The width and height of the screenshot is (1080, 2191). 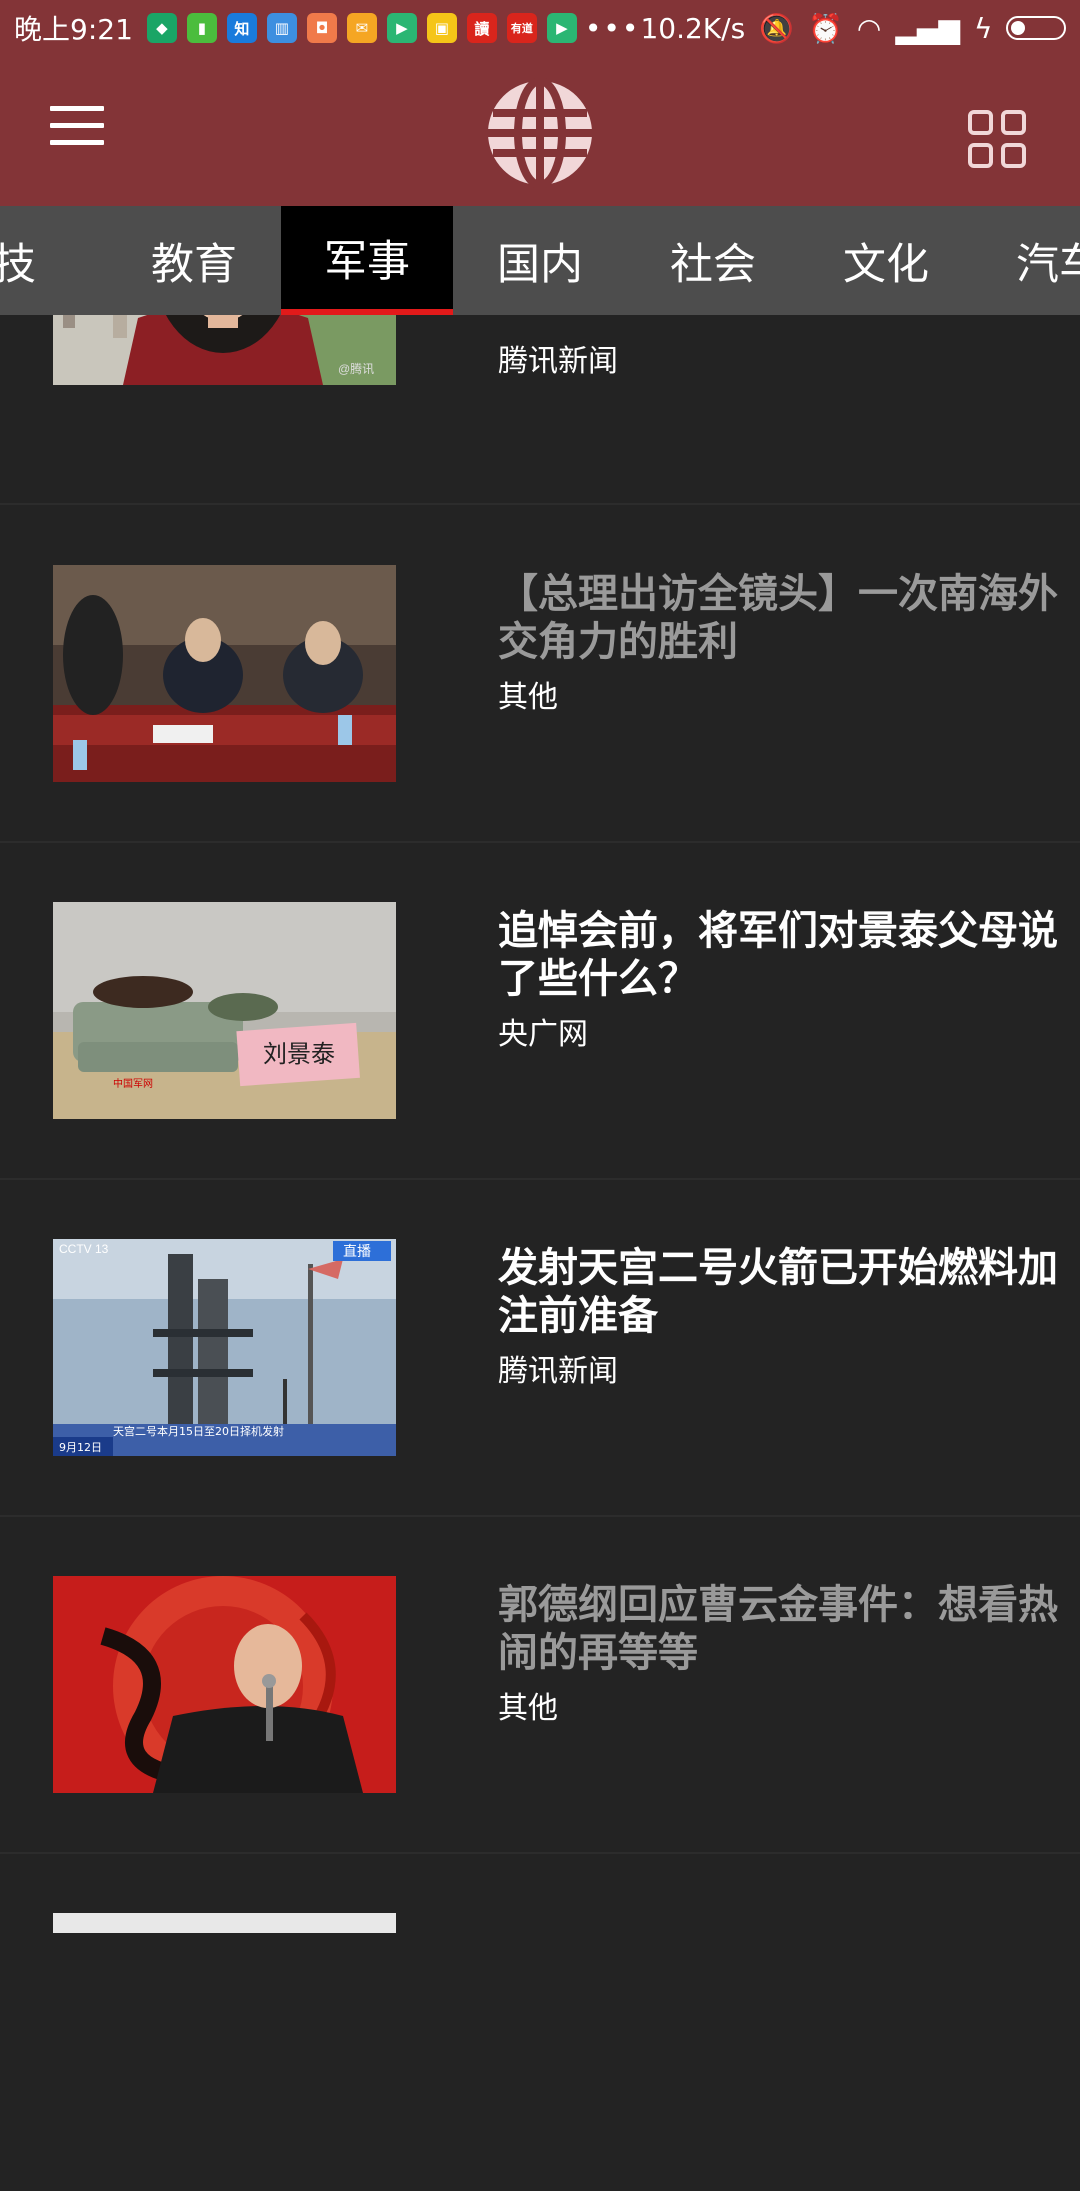 I want to click on tab-wenhua: 文化, so click(x=886, y=260).